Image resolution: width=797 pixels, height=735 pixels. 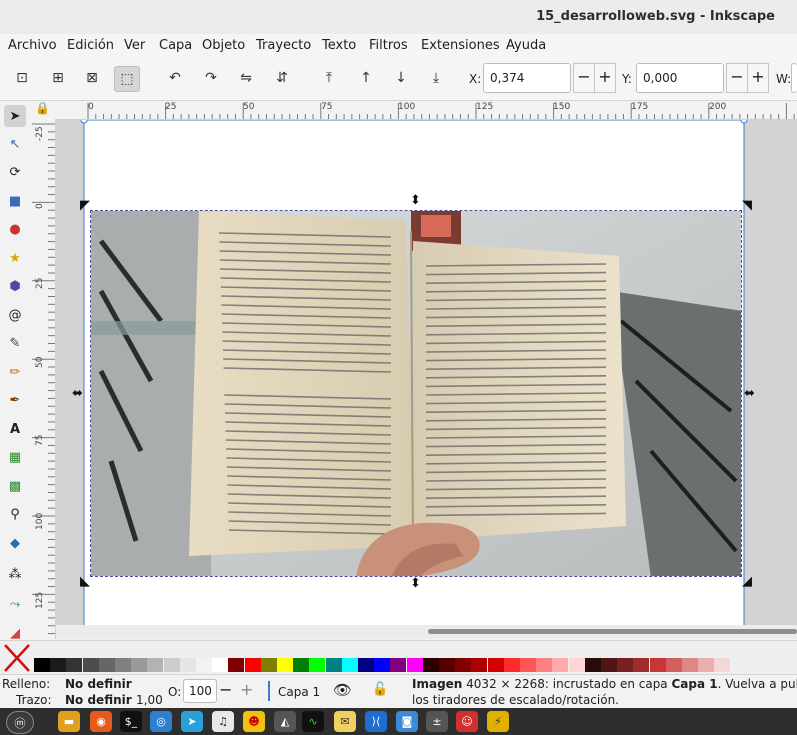 I want to click on y-increment-button: +, so click(x=758, y=78).